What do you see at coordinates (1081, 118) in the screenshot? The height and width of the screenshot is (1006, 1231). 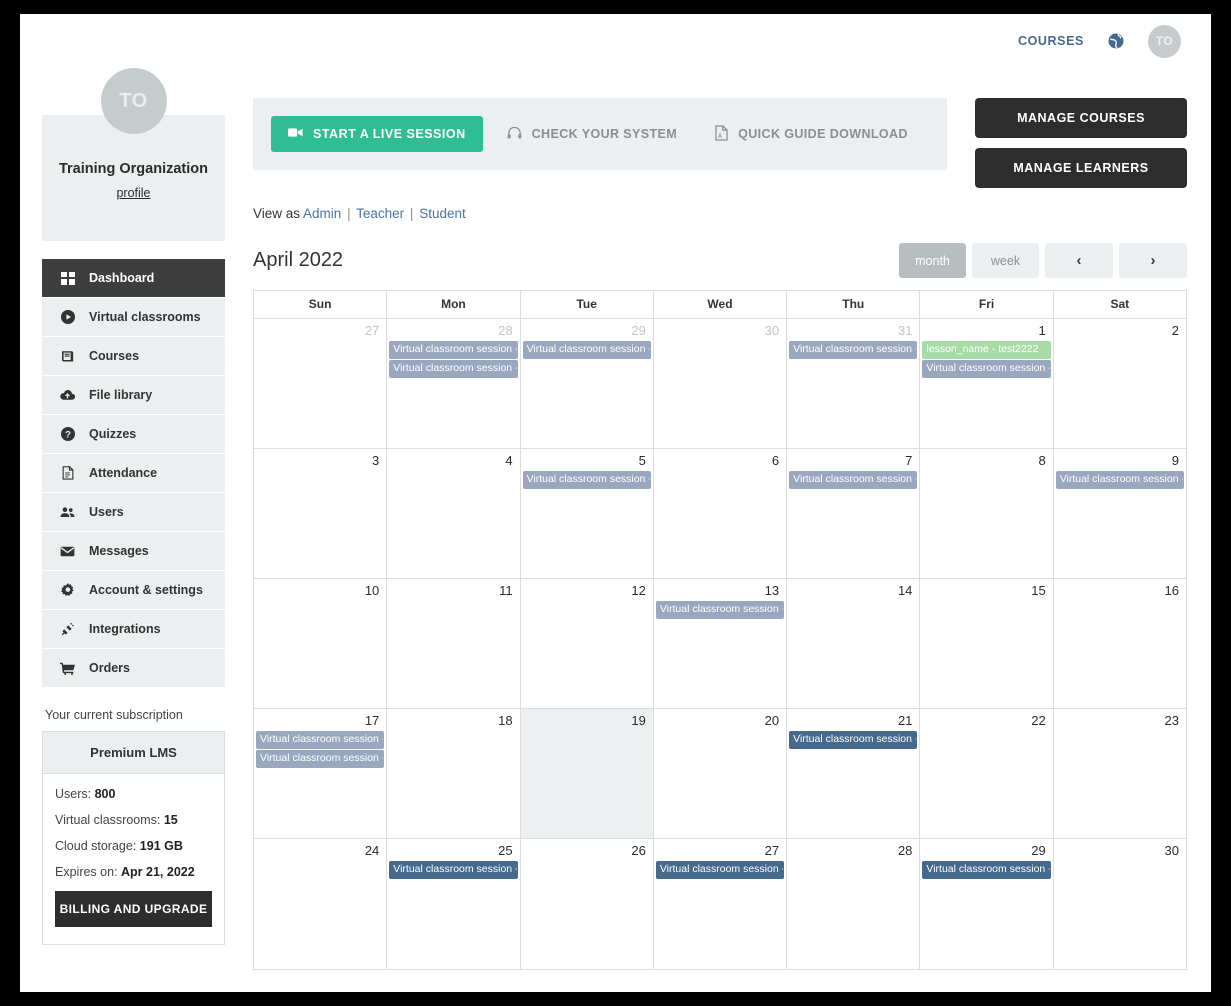 I see `manage-courses-button: MANAGE COURSES` at bounding box center [1081, 118].